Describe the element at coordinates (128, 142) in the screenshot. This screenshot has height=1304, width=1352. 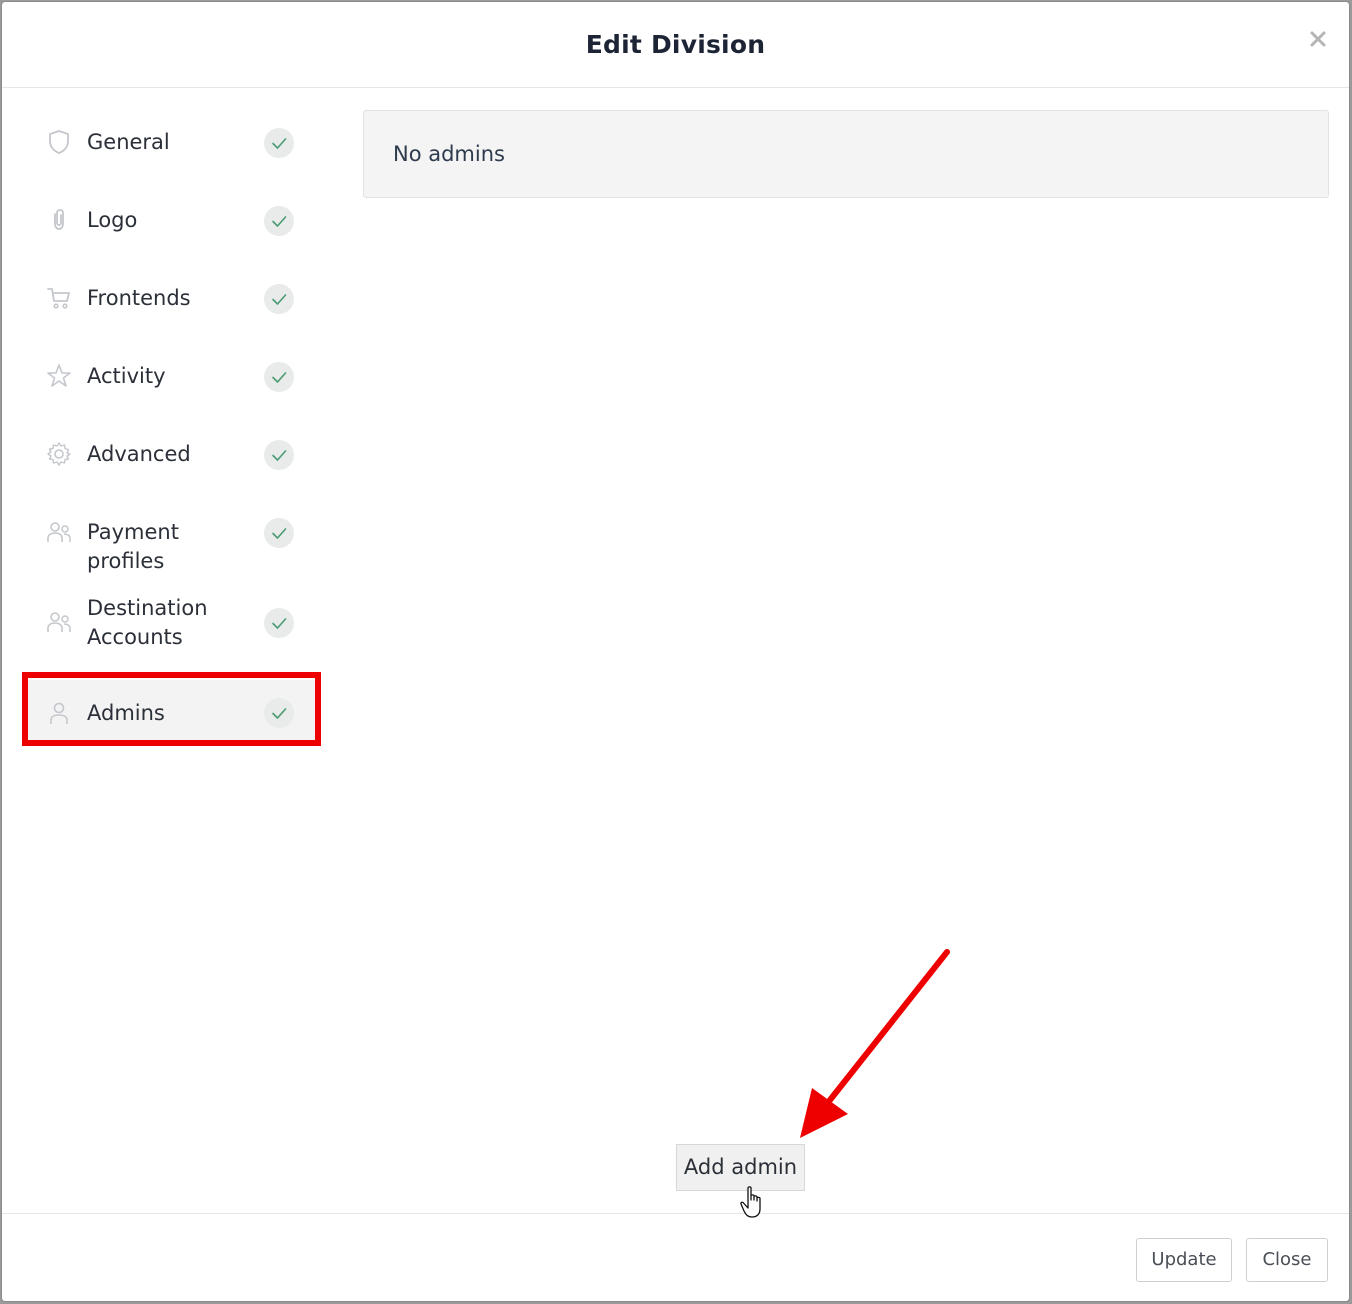
I see `sidebar-item-label: General` at that location.